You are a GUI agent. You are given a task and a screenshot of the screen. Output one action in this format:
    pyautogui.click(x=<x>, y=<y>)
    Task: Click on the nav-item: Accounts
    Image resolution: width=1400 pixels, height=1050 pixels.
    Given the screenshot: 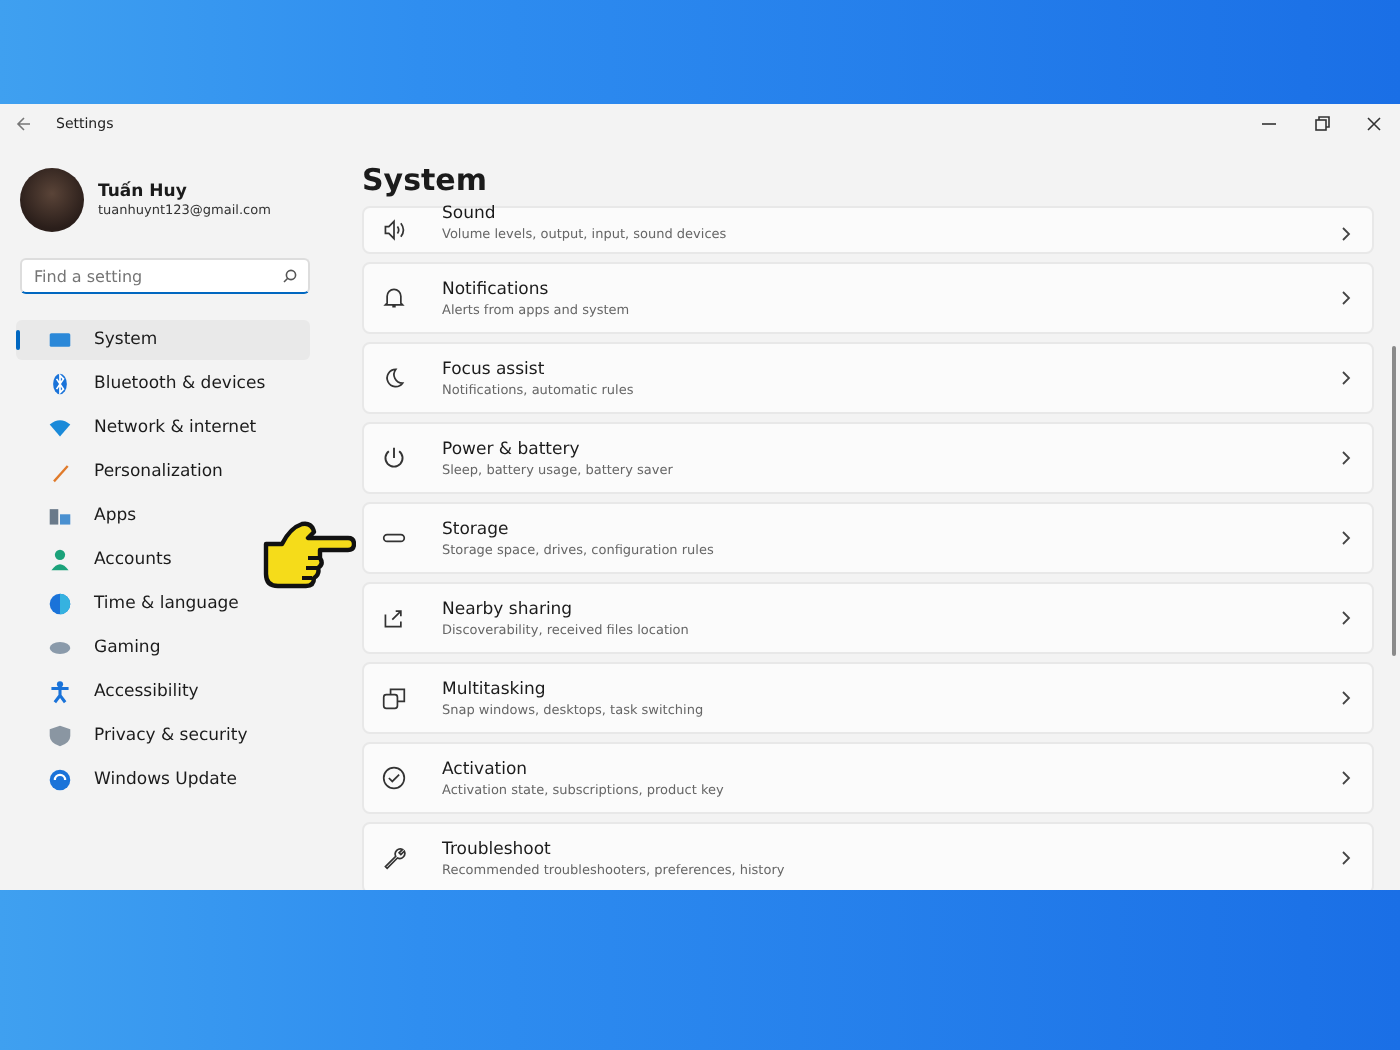 What is the action you would take?
    pyautogui.click(x=104, y=560)
    